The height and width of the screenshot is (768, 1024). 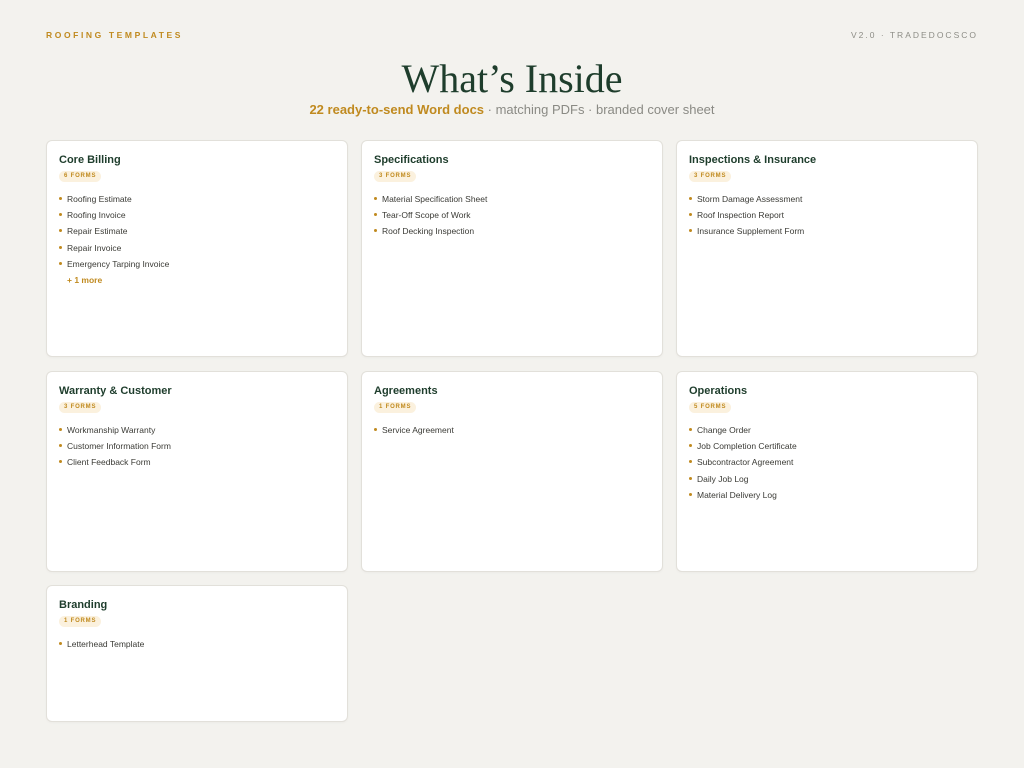 I want to click on item-label: Roof Decking Inspection, so click(x=428, y=231).